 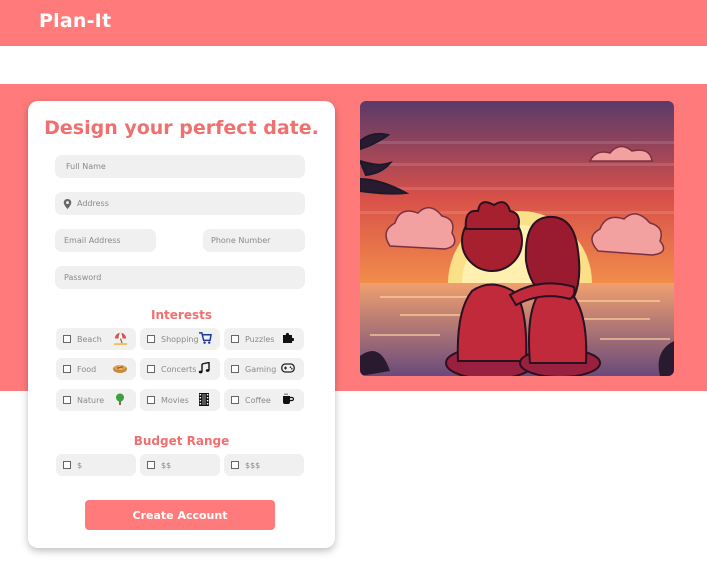 What do you see at coordinates (93, 203) in the screenshot?
I see `address-placeholder: Address` at bounding box center [93, 203].